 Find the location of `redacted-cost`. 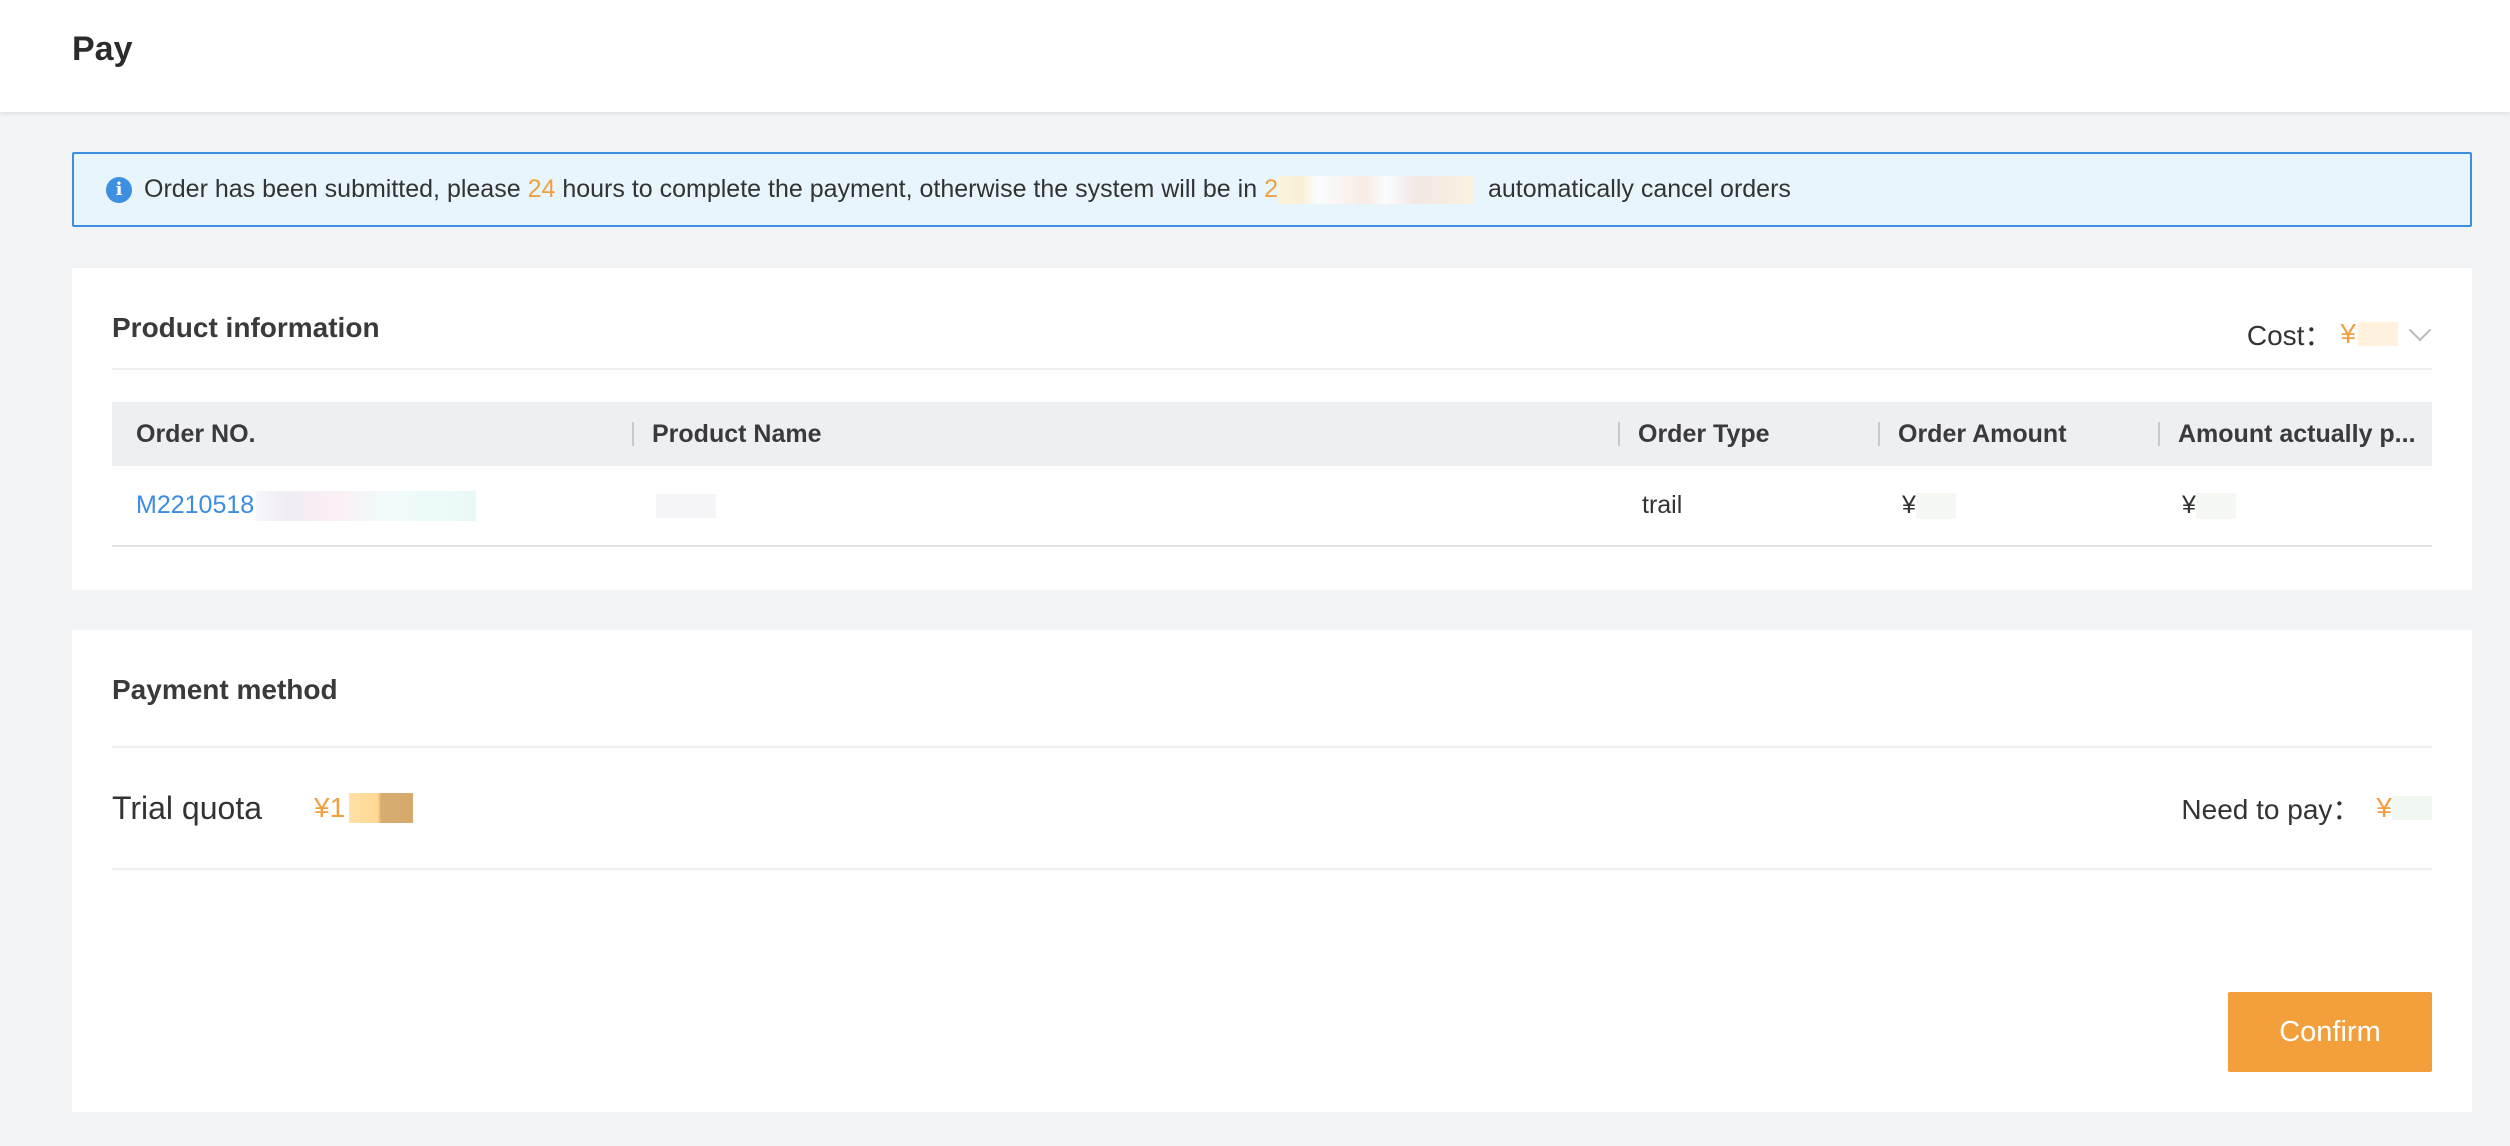

redacted-cost is located at coordinates (2378, 334).